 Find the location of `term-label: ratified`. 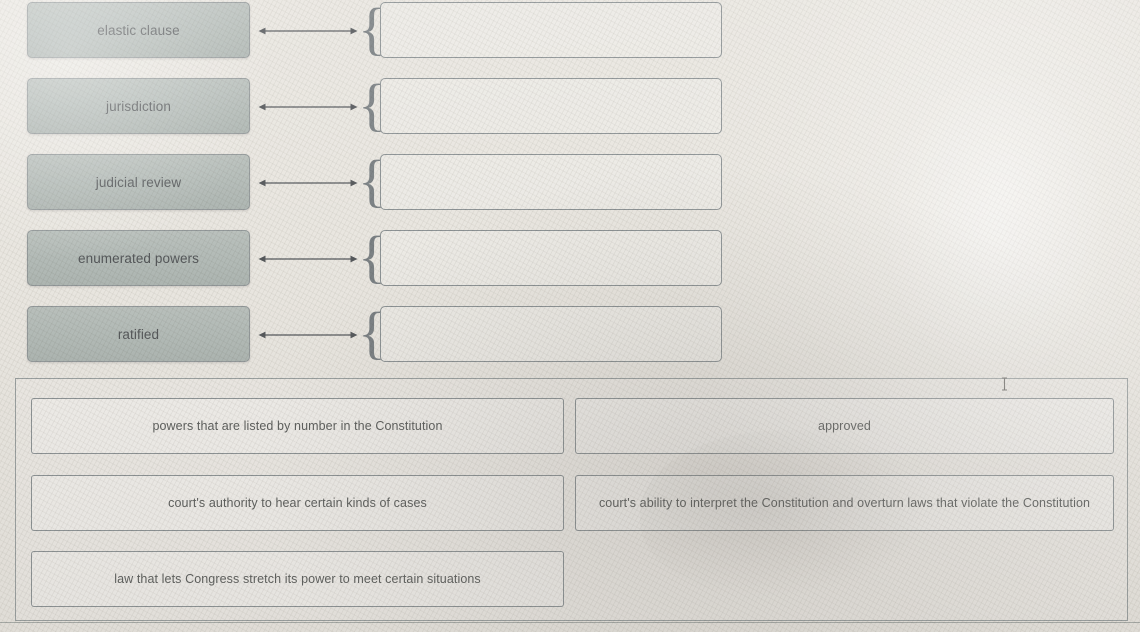

term-label: ratified is located at coordinates (138, 334).